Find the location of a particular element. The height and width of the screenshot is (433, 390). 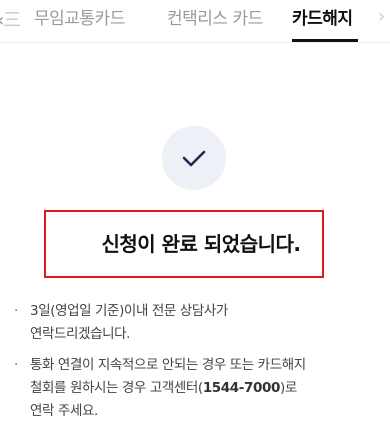

active-tab-indicator is located at coordinates (325, 40).